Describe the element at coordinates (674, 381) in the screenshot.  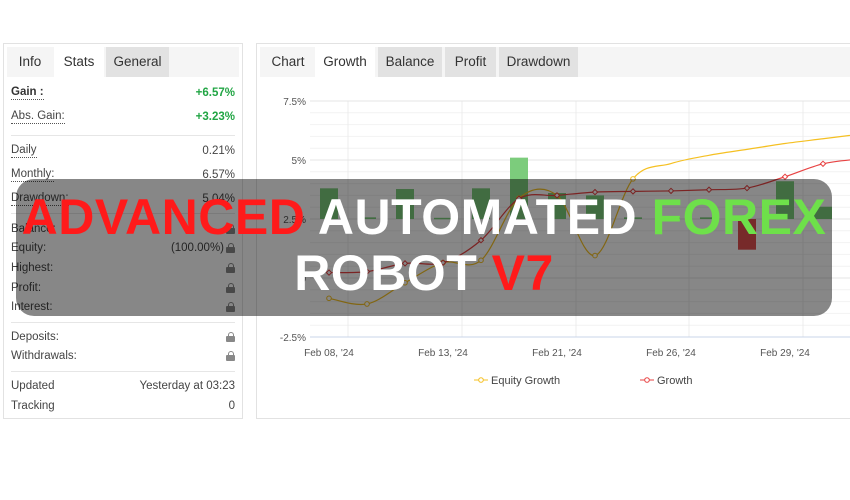
I see `legend-label: Growth` at that location.